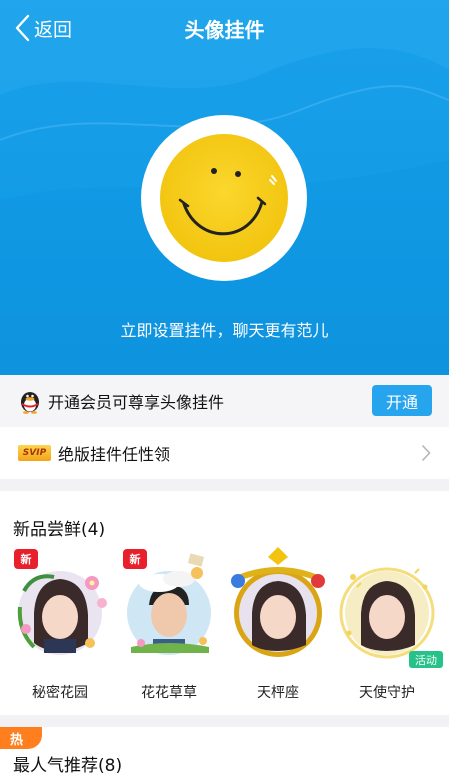 This screenshot has height=777, width=449. What do you see at coordinates (68, 766) in the screenshot?
I see `section-title: 最人气推荐(8)` at bounding box center [68, 766].